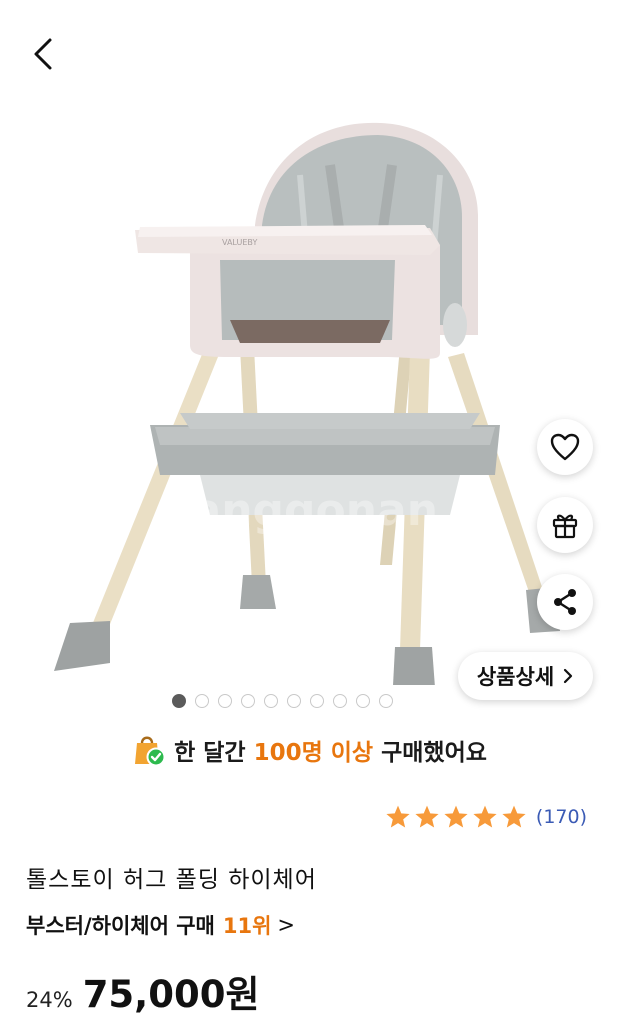 The width and height of the screenshot is (619, 1024). Describe the element at coordinates (171, 994) in the screenshot. I see `sale-price: 75,000원` at that location.